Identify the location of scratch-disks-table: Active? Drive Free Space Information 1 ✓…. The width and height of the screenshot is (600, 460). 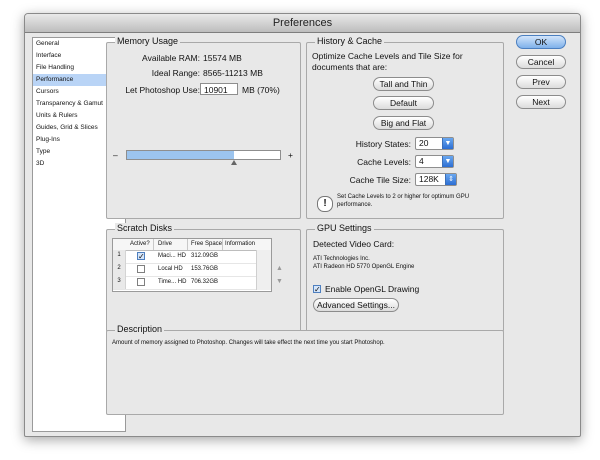
(192, 265).